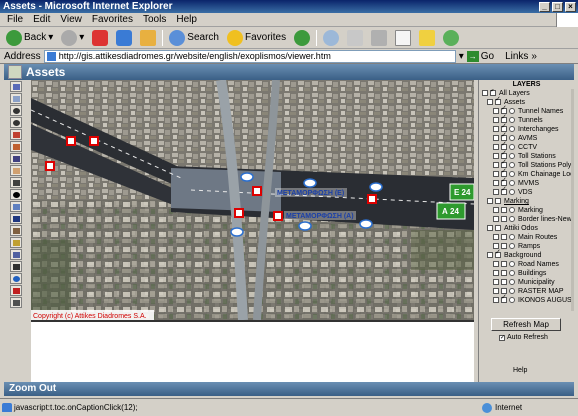 The image size is (578, 416). What do you see at coordinates (526, 264) in the screenshot?
I see `layer-item: Road Names` at bounding box center [526, 264].